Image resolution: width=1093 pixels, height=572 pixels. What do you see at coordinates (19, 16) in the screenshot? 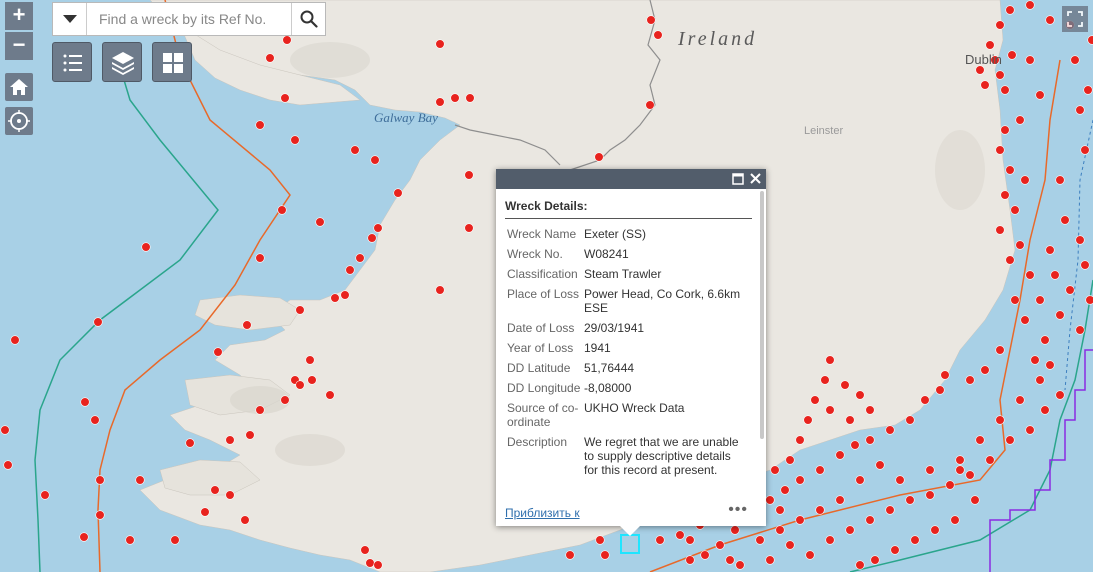
I see `zoom-in-button: +` at bounding box center [19, 16].